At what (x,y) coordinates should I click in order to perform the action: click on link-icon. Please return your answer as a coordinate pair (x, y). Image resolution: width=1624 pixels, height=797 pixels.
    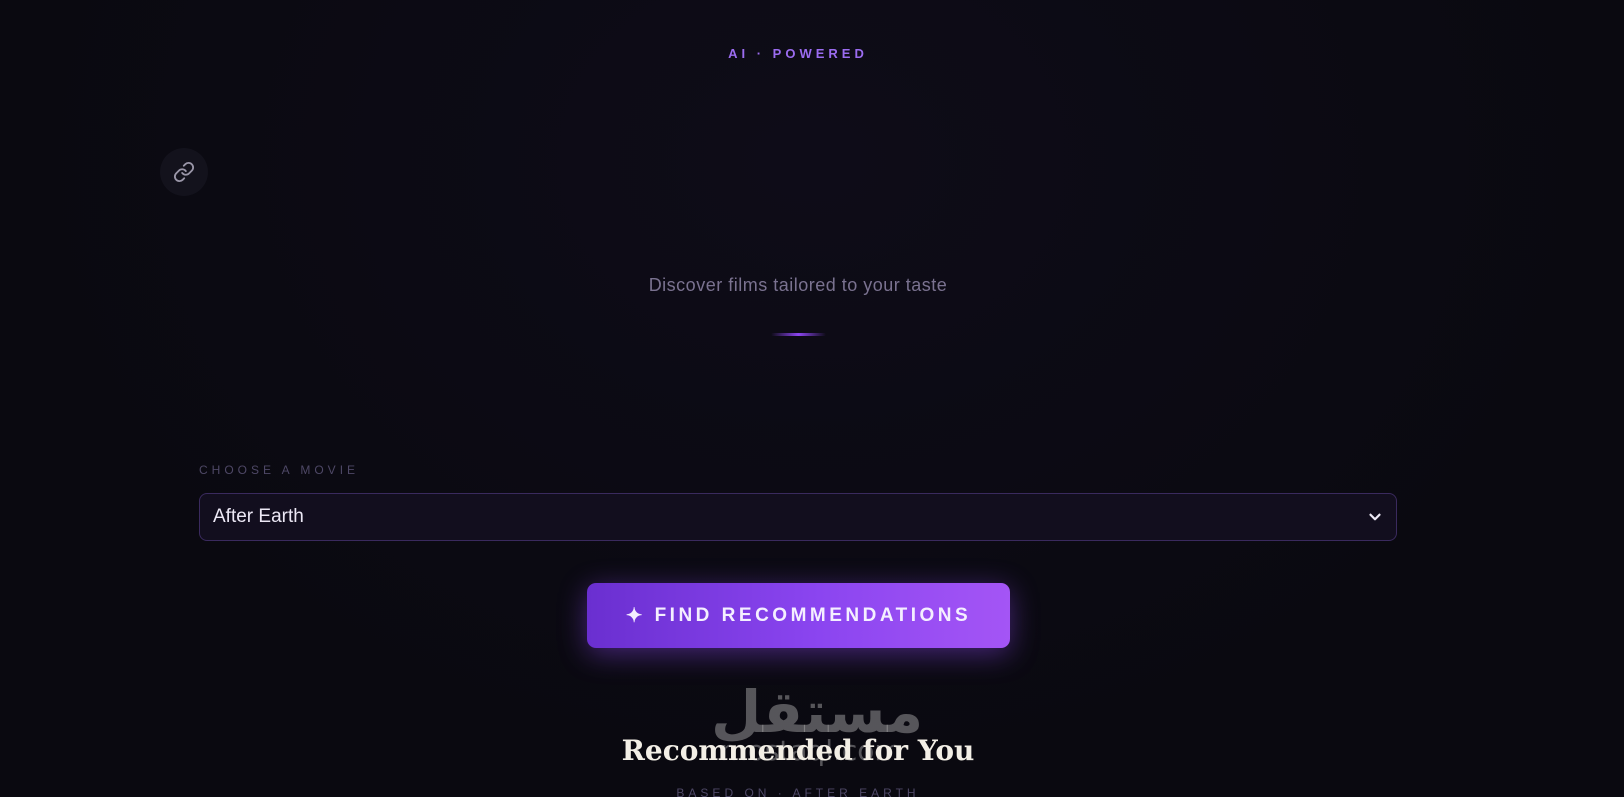
    Looking at the image, I should click on (184, 172).